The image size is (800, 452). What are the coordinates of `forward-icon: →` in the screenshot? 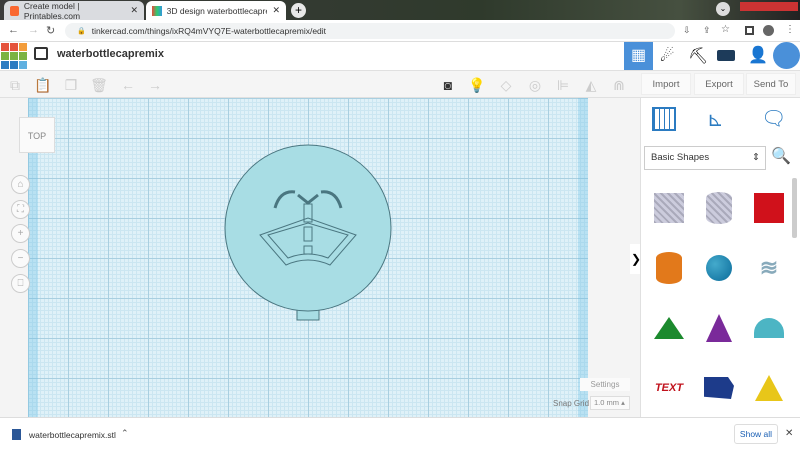 It's located at (33, 30).